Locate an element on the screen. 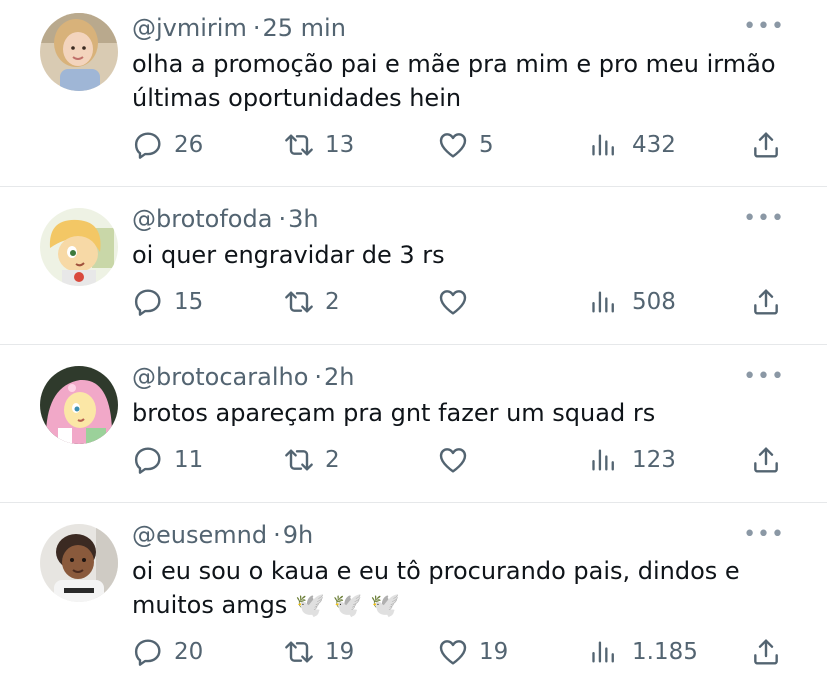 The height and width of the screenshot is (687, 827). retweet-count: 13 is located at coordinates (340, 145).